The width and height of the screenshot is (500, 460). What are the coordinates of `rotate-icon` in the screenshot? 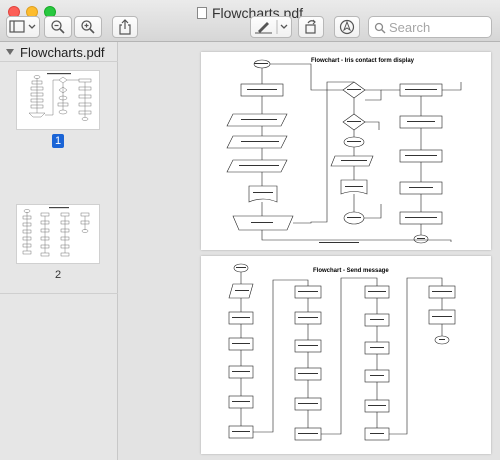 It's located at (310, 26).